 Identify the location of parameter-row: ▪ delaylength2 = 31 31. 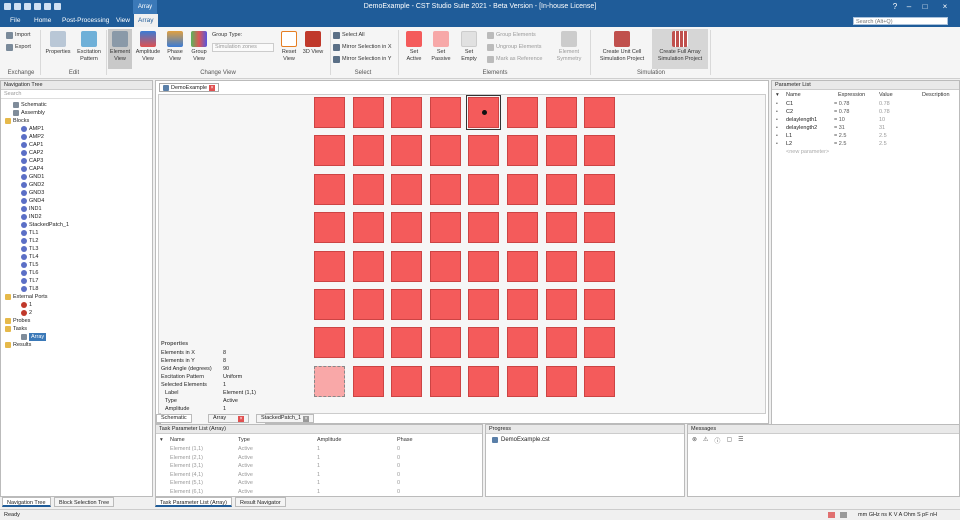
(866, 128).